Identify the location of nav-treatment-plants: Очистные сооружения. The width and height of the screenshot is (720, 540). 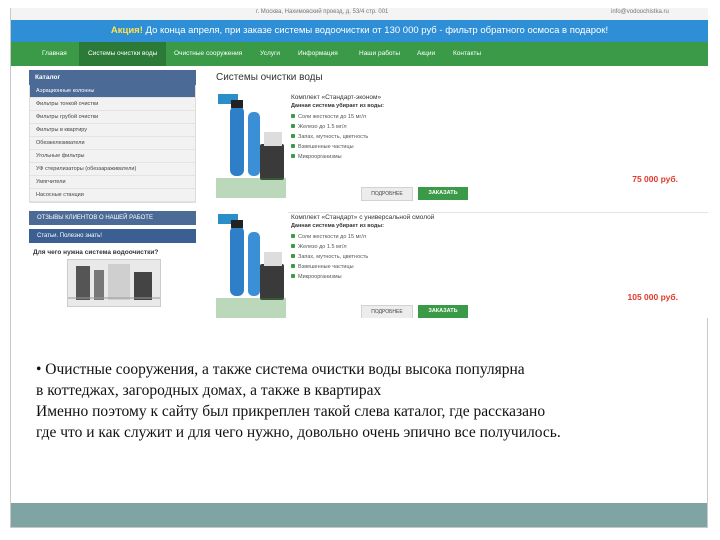
(208, 54).